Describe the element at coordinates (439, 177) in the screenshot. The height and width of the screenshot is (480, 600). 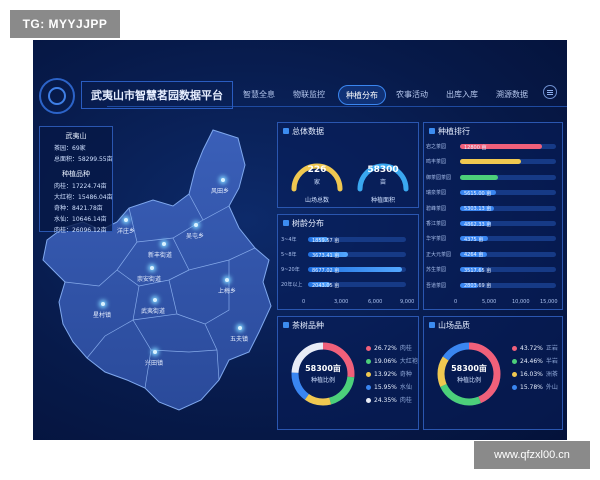
I see `rank-row-label: 御茶园茶园` at that location.